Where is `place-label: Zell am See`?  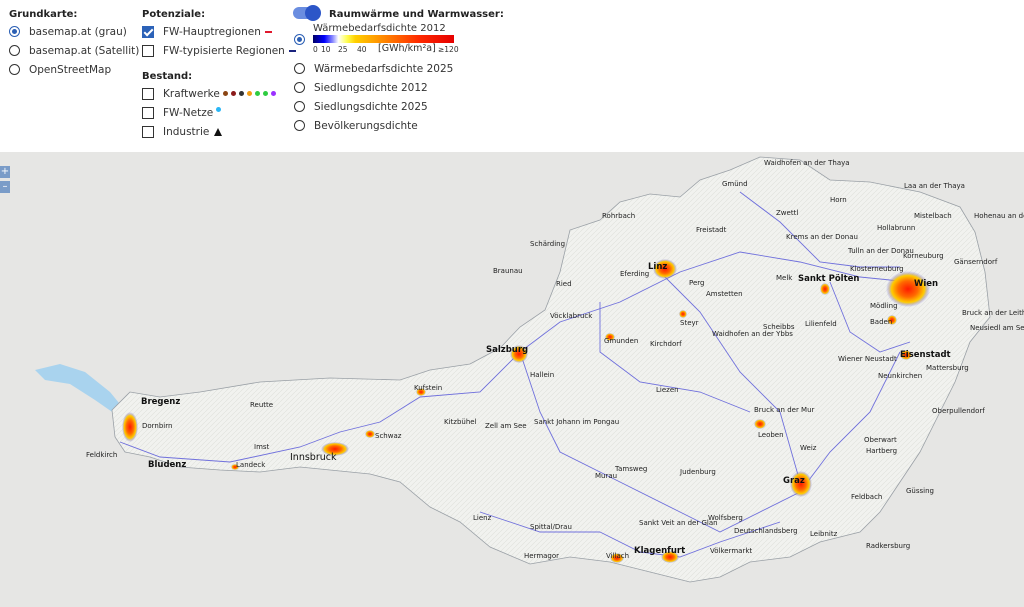 place-label: Zell am See is located at coordinates (506, 426).